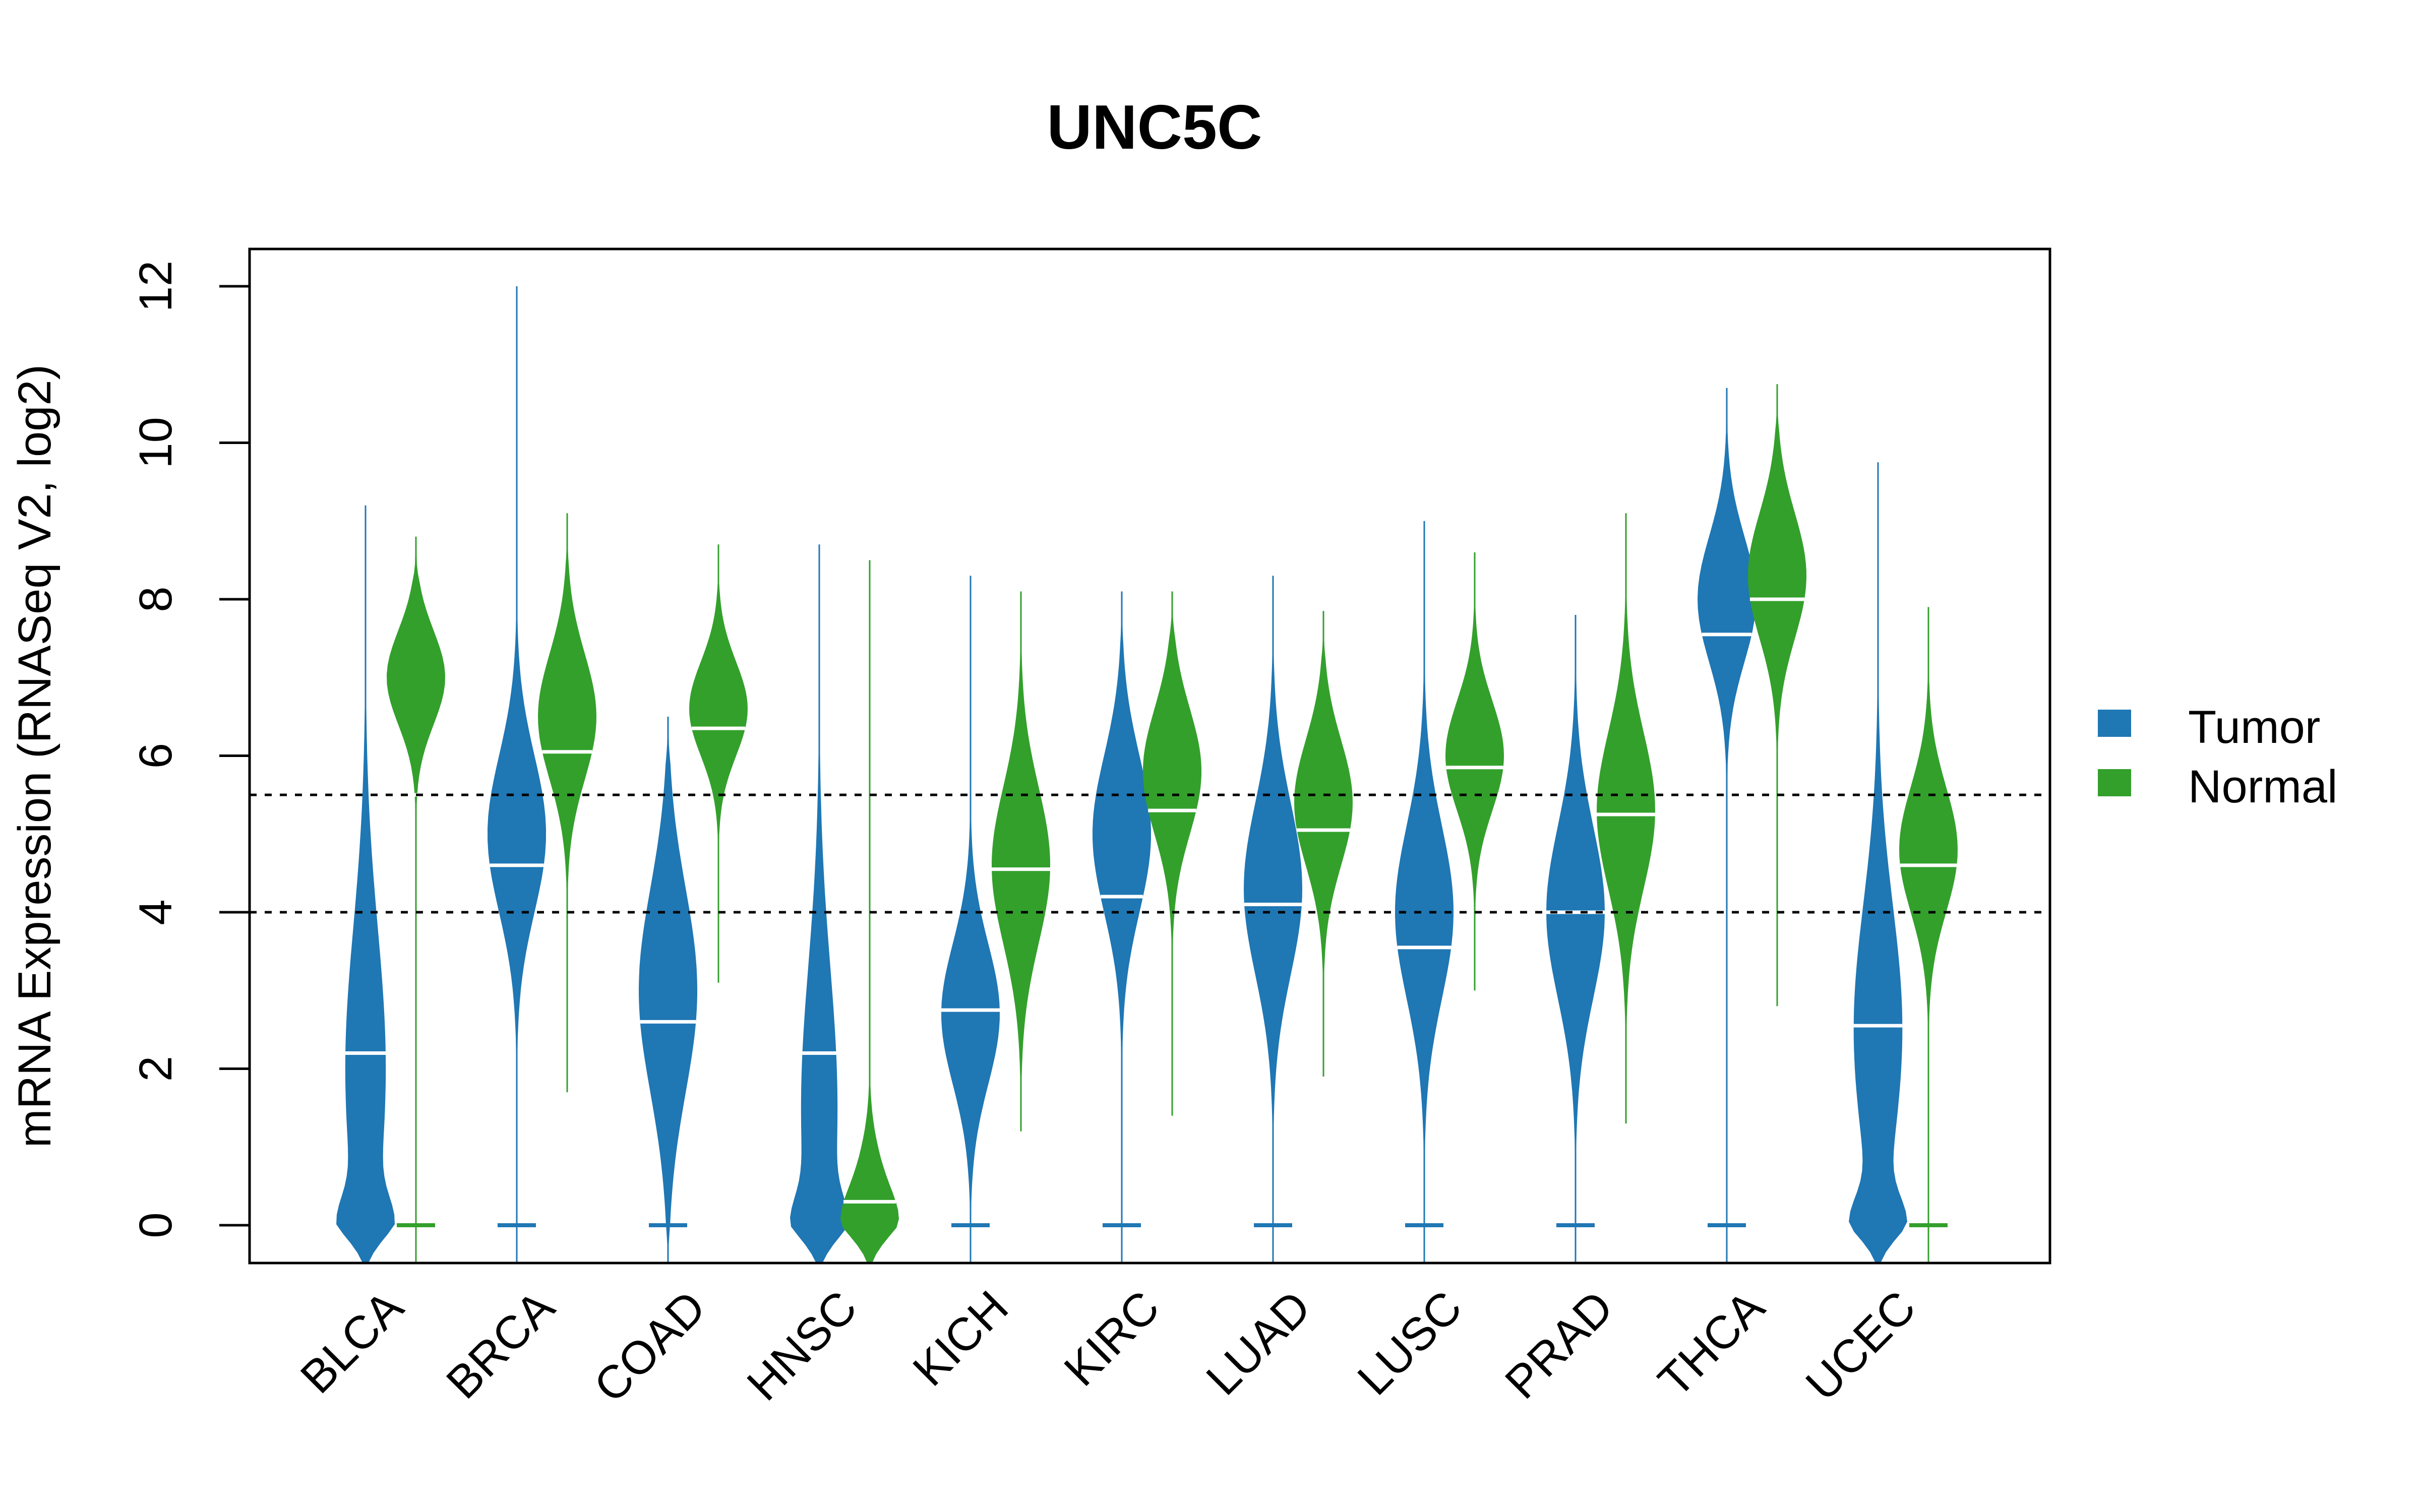 This screenshot has width=2420, height=1512. Describe the element at coordinates (1258, 1343) in the screenshot. I see `x-tick-label: LUAD` at that location.